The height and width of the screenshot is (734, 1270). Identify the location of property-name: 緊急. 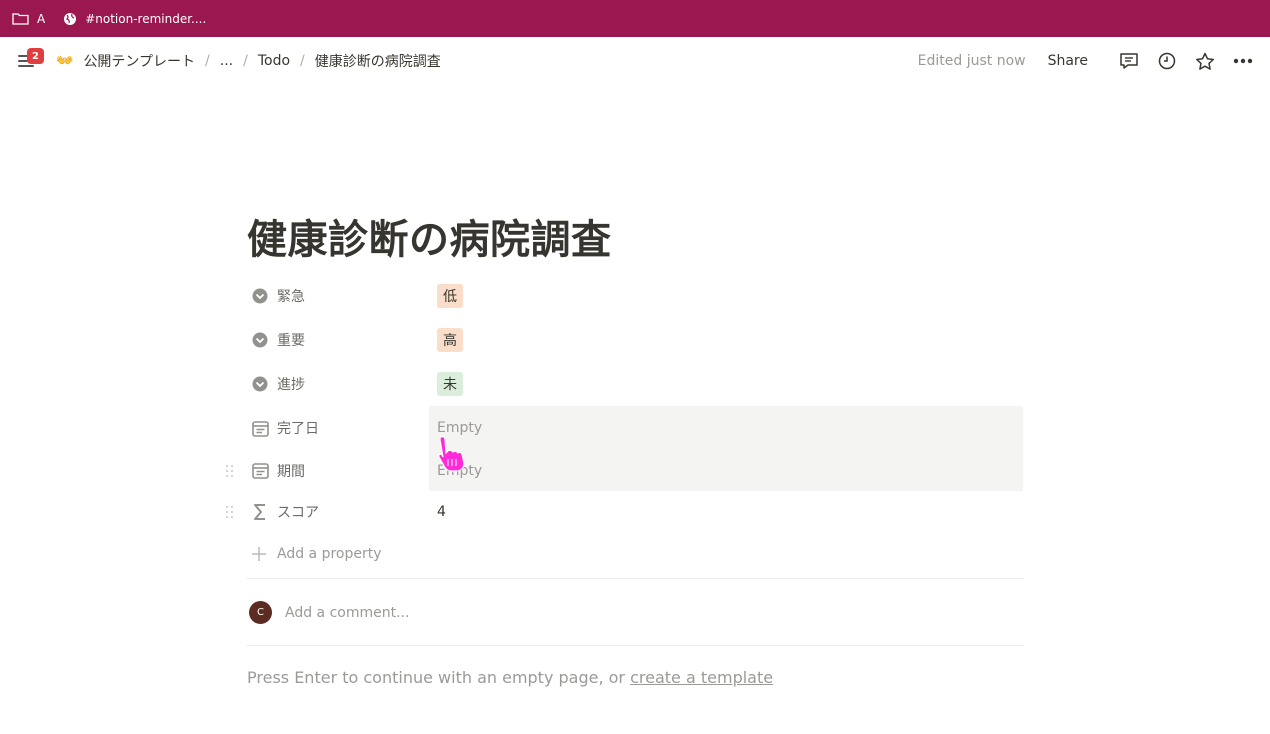
(338, 296).